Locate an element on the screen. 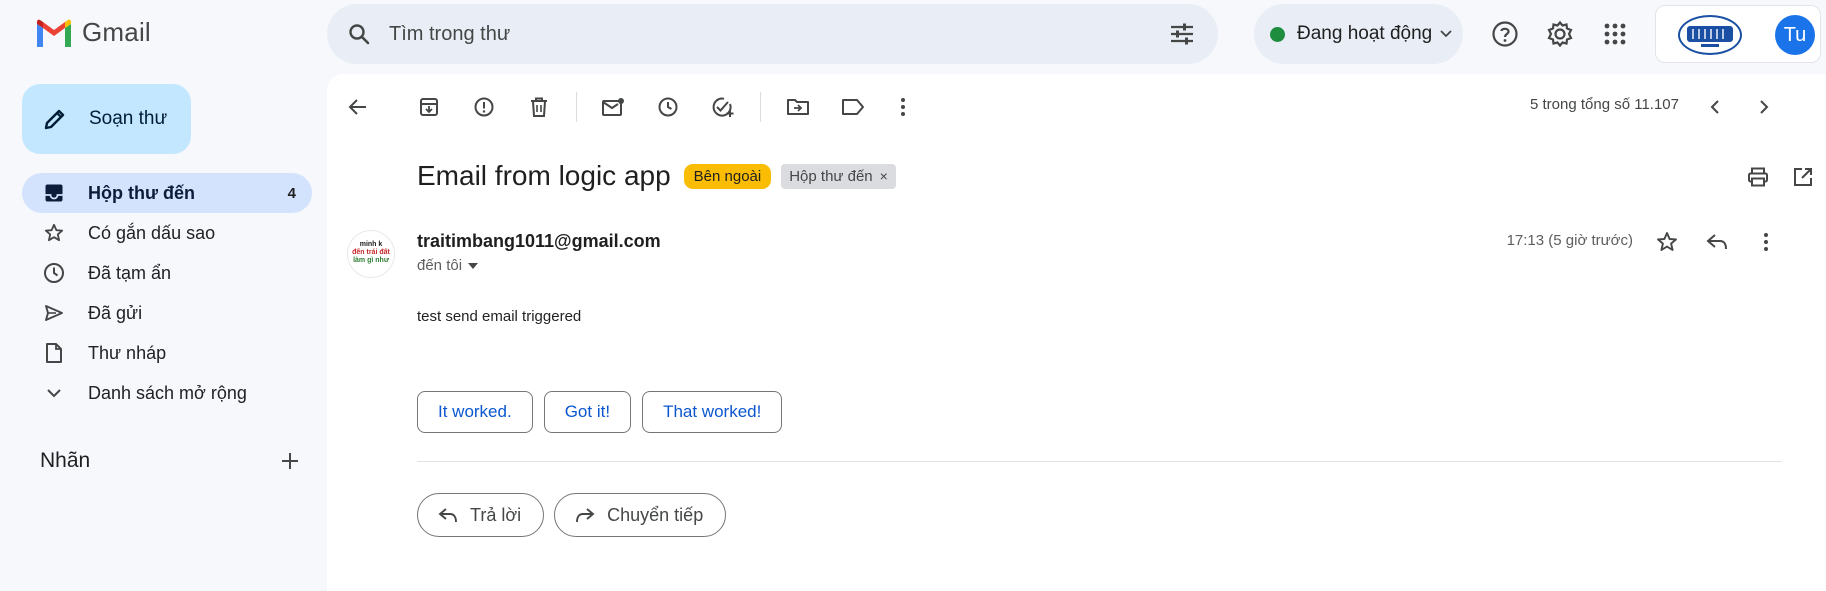 The image size is (1826, 591). print-icon is located at coordinates (1758, 177).